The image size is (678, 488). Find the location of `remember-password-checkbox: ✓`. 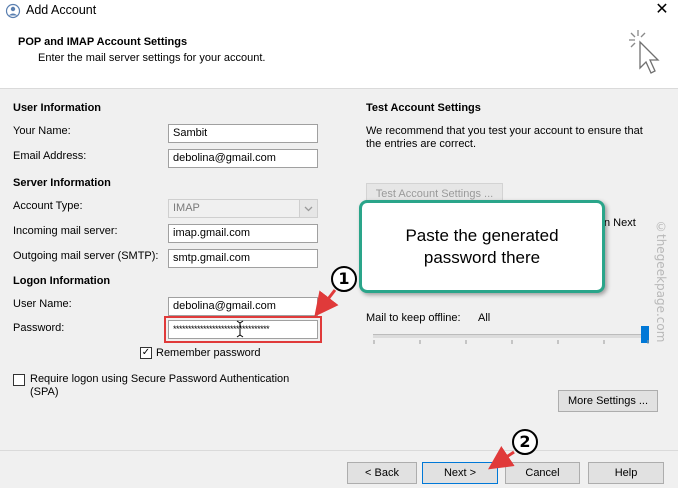

remember-password-checkbox: ✓ is located at coordinates (146, 353).